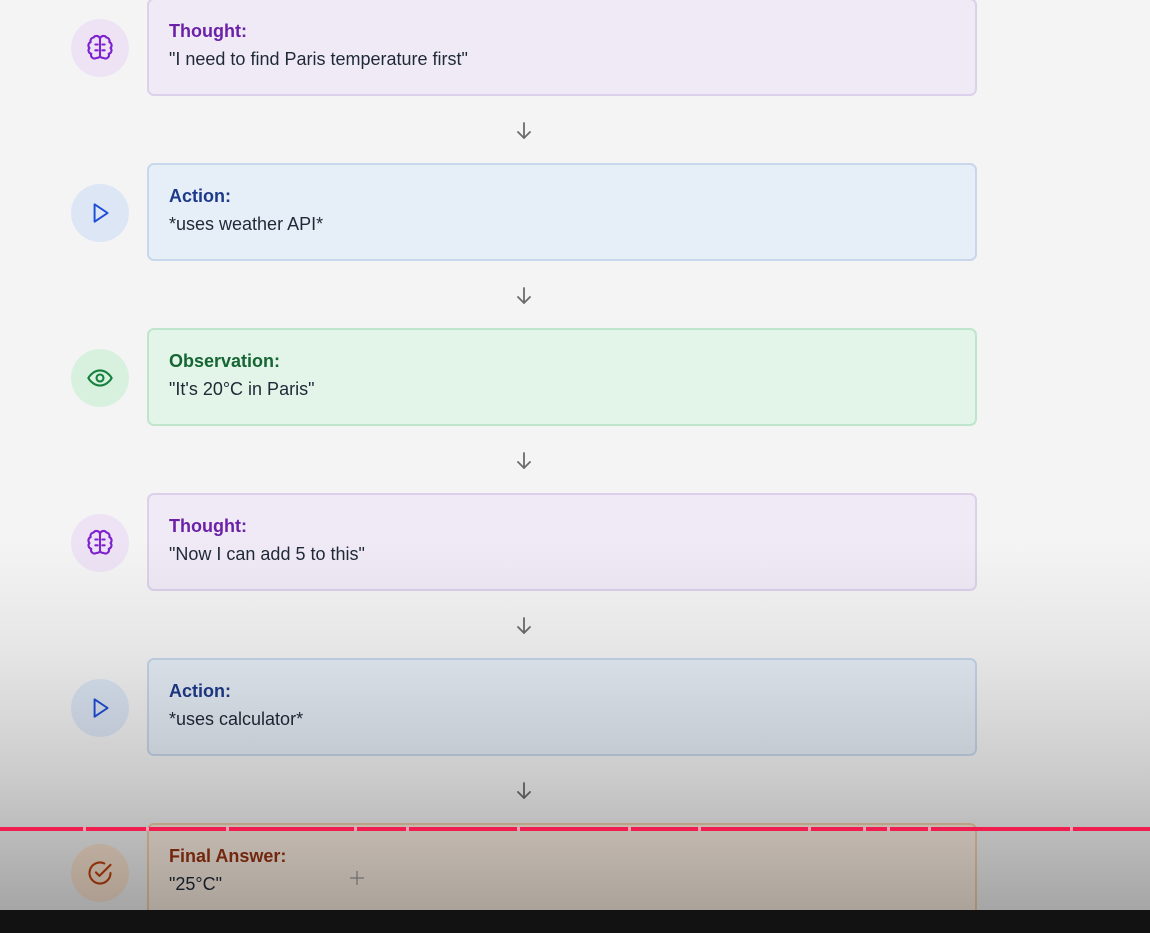  Describe the element at coordinates (562, 377) in the screenshot. I see `observation-card: Observation: "It's 20°C in Paris"` at that location.